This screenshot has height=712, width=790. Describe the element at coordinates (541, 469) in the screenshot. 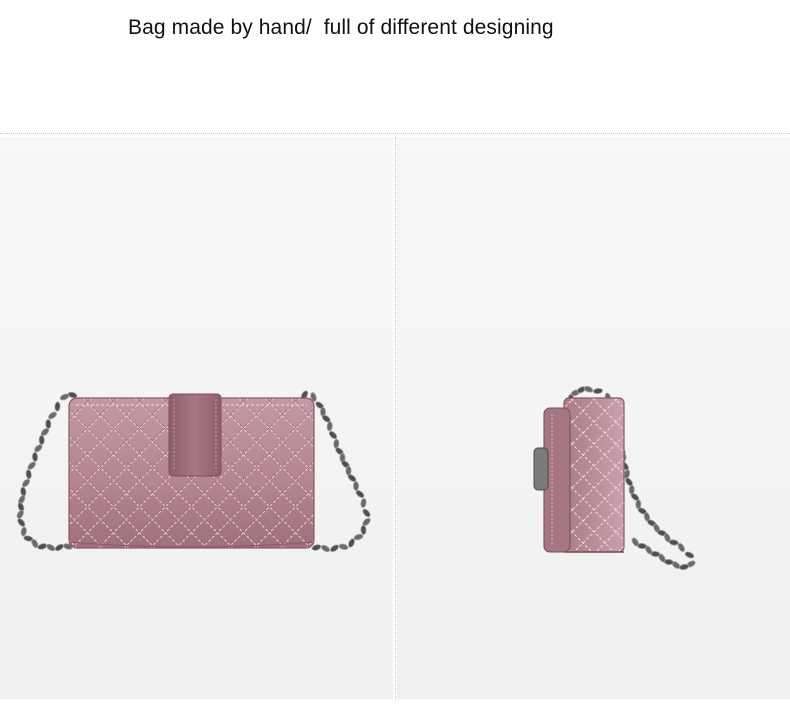

I see `side-clasp` at that location.